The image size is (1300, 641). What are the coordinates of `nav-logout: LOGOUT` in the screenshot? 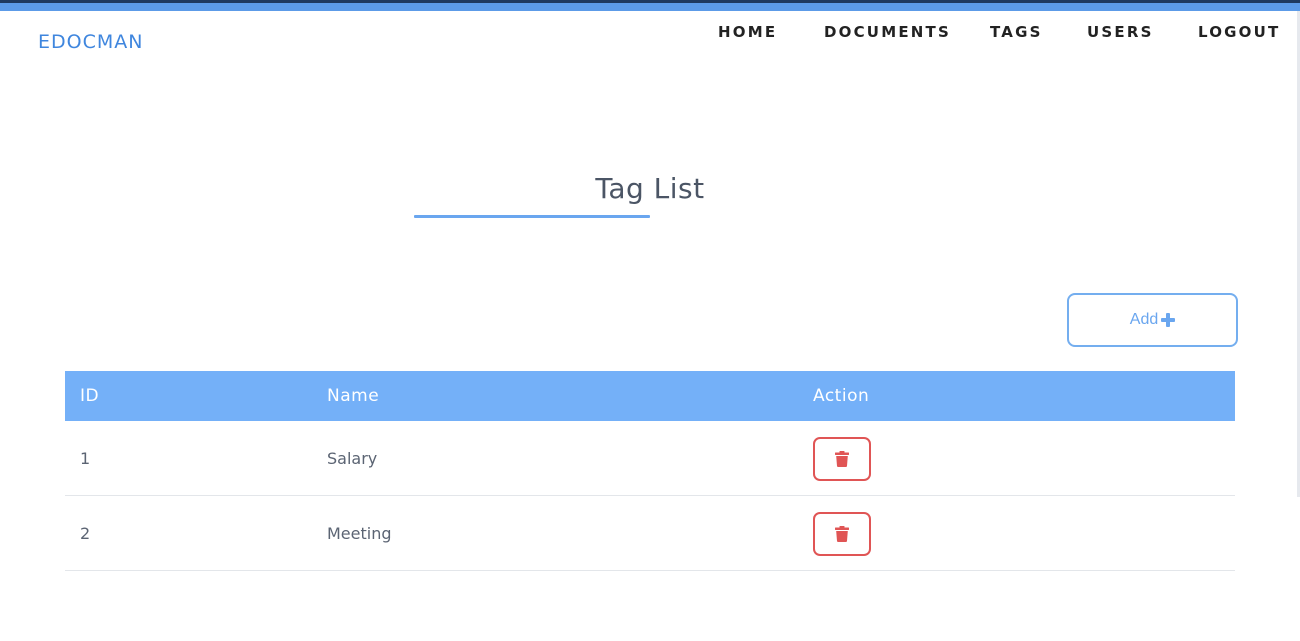 It's located at (1239, 32).